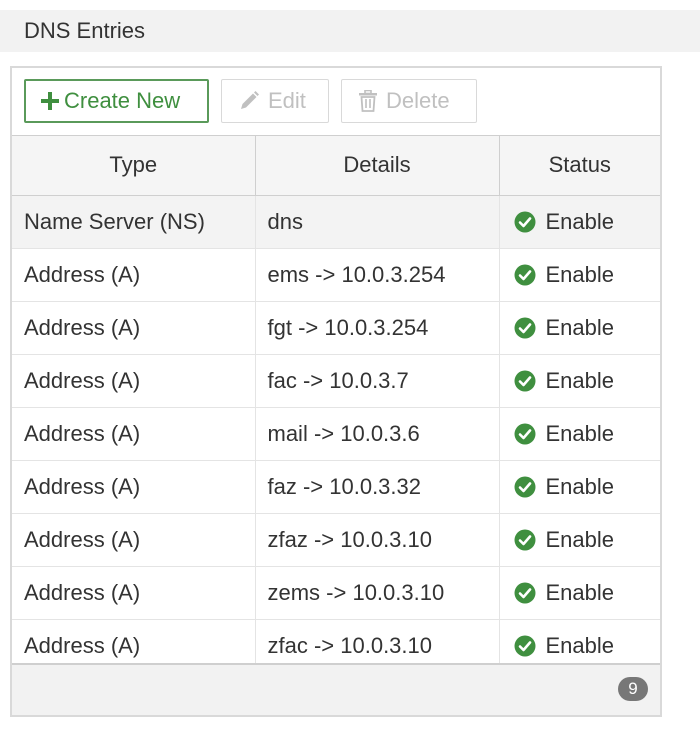 The image size is (700, 735). I want to click on cell-details: zems -> 10.0.3.10, so click(377, 593).